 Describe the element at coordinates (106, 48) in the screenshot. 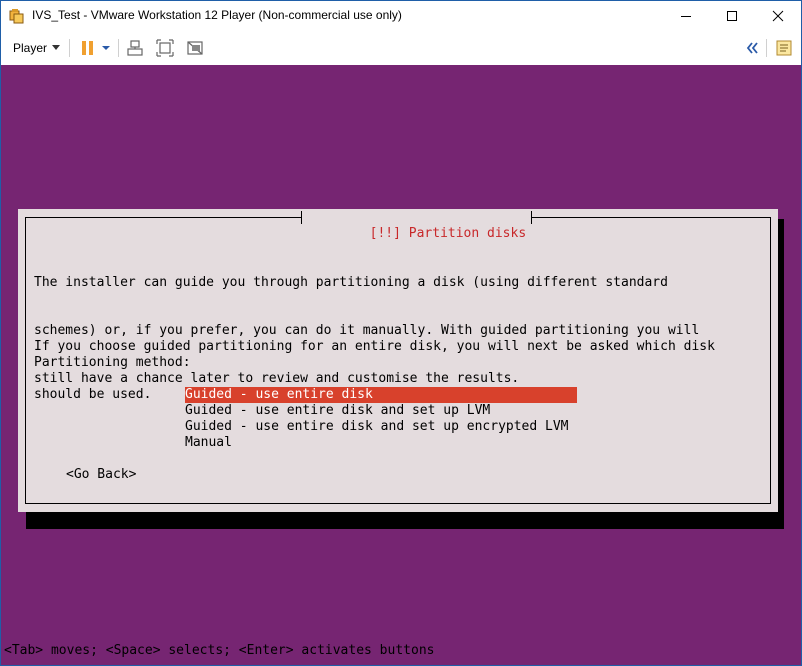

I see `dropdown-arrow-icon` at that location.